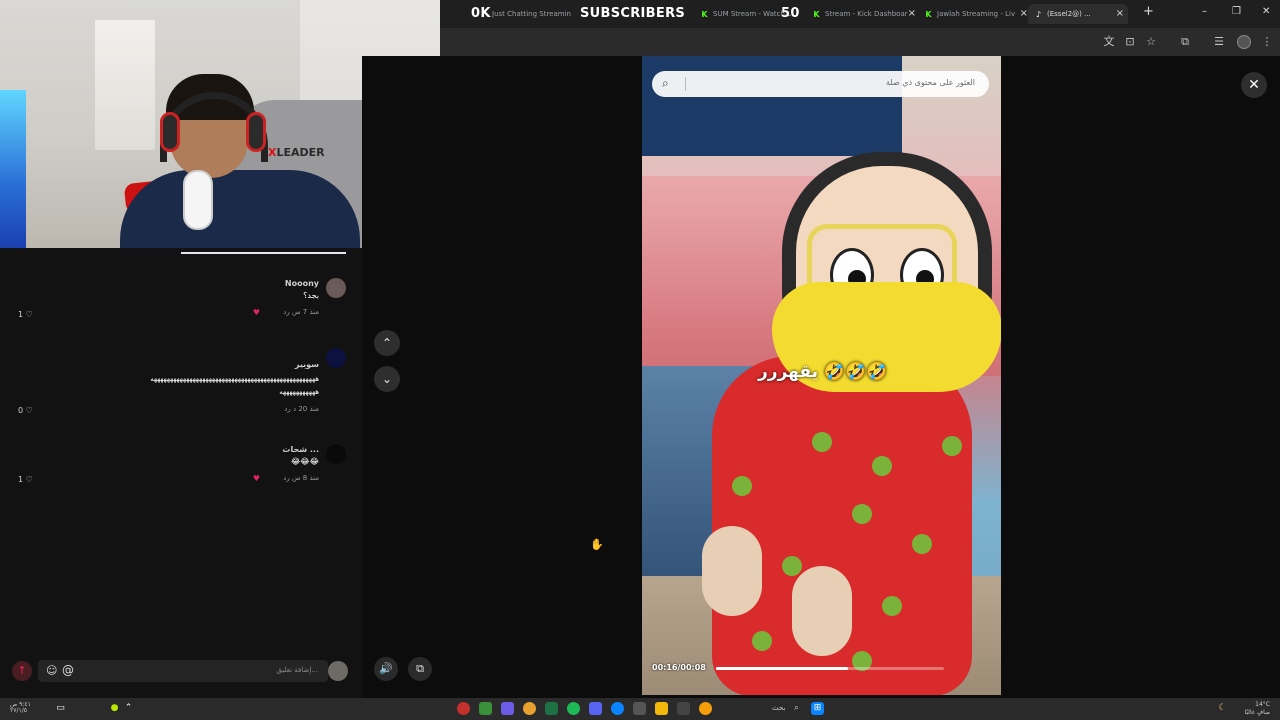 Image resolution: width=1280 pixels, height=720 pixels. I want to click on related-search-bar: ⌕ العثور على محتوى ذي صلة, so click(820, 84).